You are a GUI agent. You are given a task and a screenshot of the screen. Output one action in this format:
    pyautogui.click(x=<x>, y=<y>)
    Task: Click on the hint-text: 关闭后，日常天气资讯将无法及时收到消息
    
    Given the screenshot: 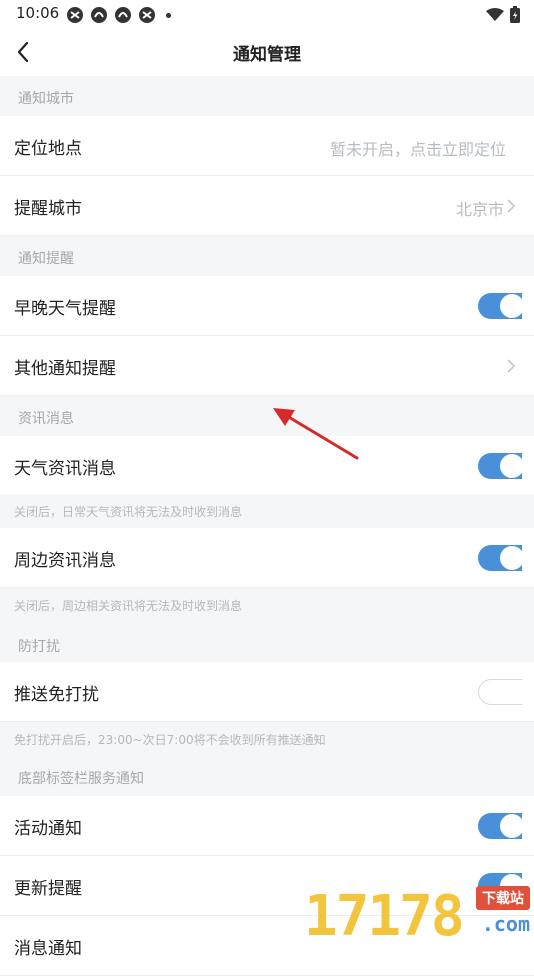 What is the action you would take?
    pyautogui.click(x=128, y=512)
    